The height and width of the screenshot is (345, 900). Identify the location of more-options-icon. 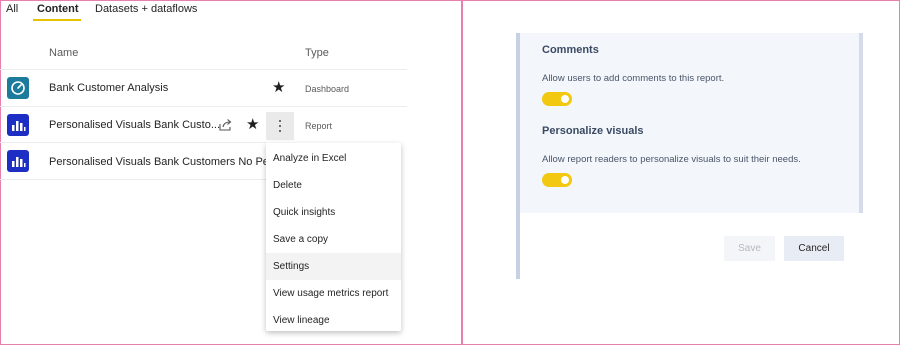
(280, 126).